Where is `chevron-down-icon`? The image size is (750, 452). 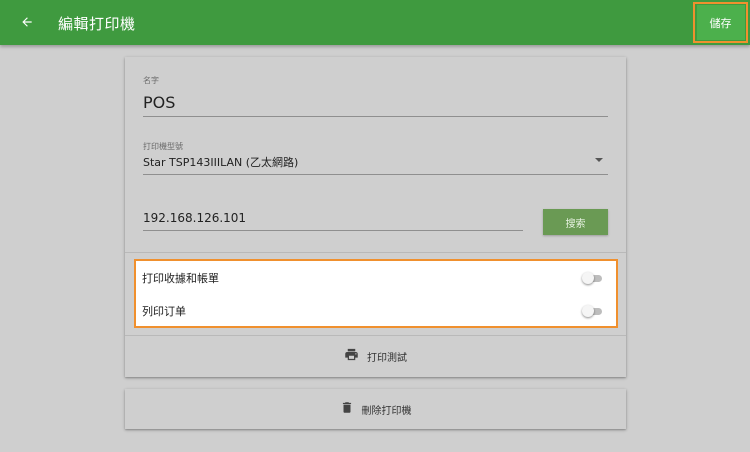
chevron-down-icon is located at coordinates (599, 160).